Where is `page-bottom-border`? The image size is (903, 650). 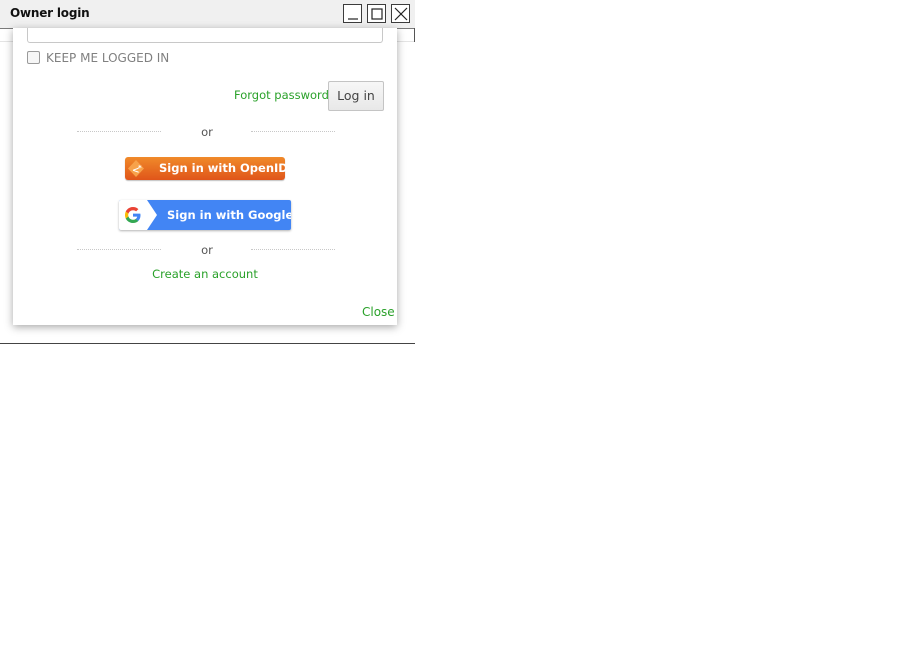
page-bottom-border is located at coordinates (207, 343).